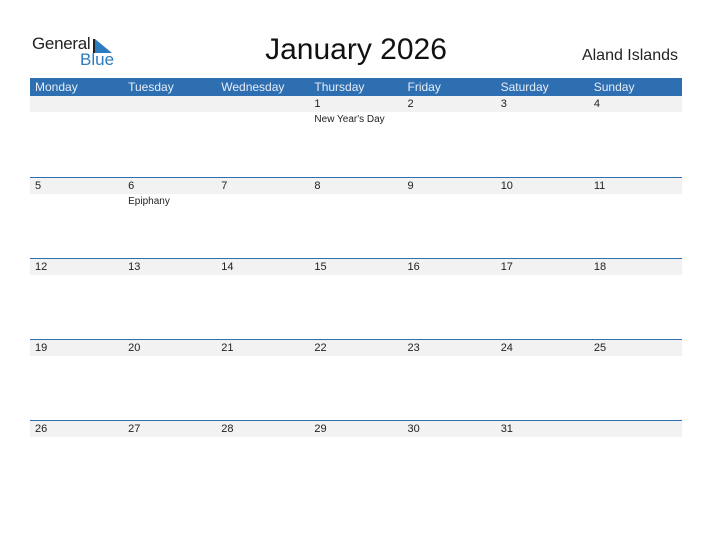  Describe the element at coordinates (41, 429) in the screenshot. I see `day-number: 26` at that location.